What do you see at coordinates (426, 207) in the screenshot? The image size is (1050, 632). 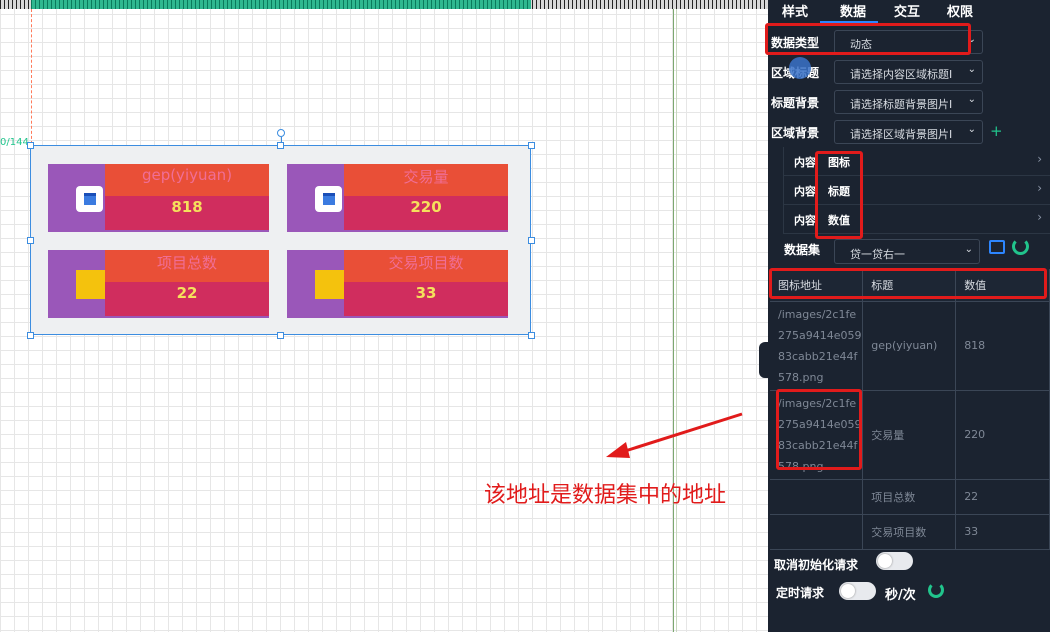 I see `card-value: 220` at bounding box center [426, 207].